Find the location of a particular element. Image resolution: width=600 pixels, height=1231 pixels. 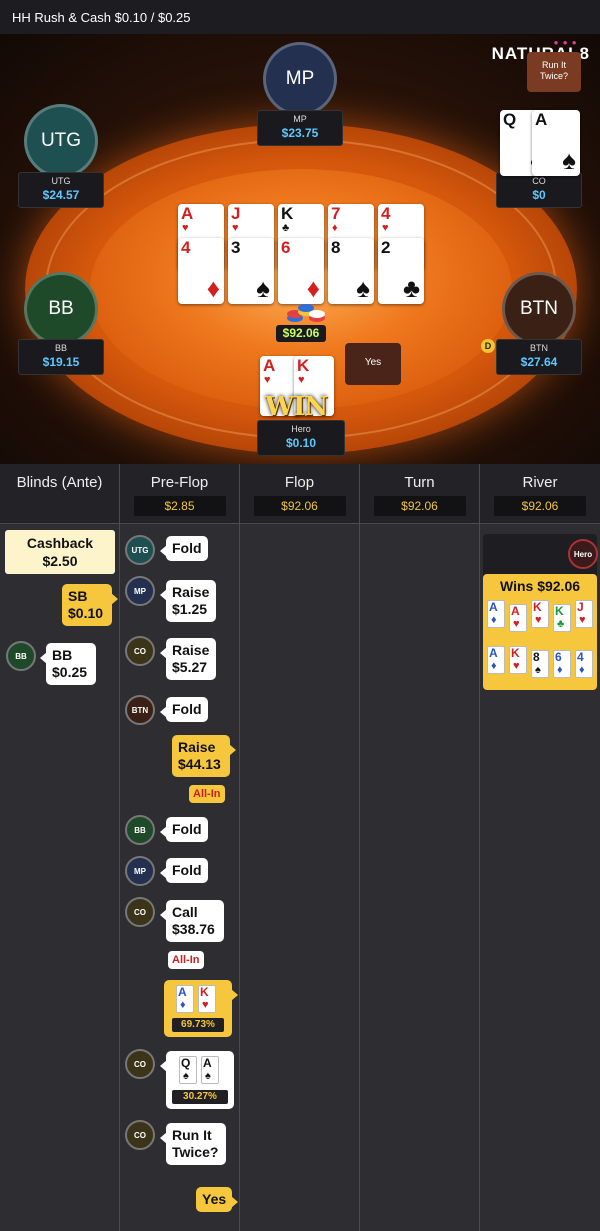

column-header: Turn $92.06 is located at coordinates (419, 494).